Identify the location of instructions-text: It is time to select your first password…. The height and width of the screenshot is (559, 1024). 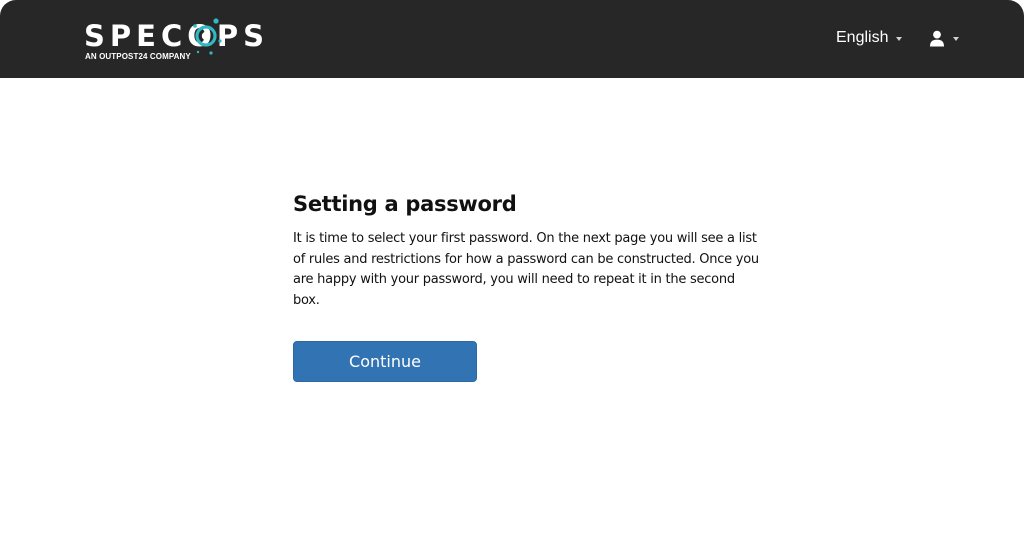
(526, 269).